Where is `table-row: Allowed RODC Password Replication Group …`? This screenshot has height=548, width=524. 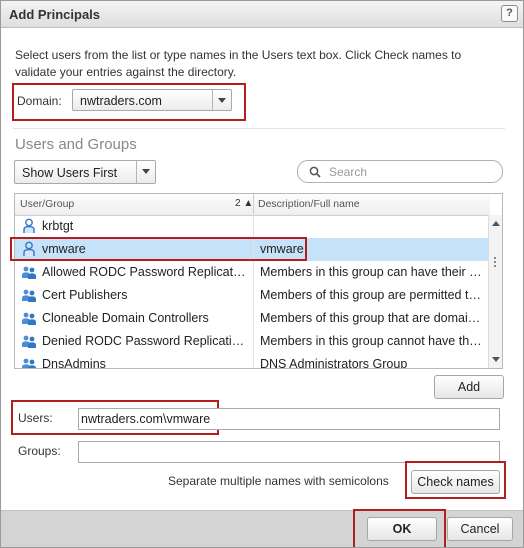 table-row: Allowed RODC Password Replication Group … is located at coordinates (252, 272).